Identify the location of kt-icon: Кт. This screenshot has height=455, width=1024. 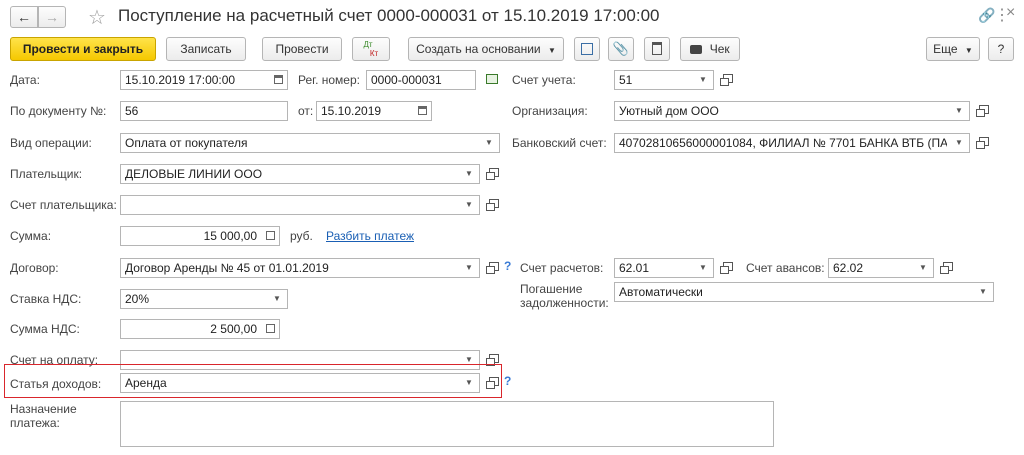
(374, 53).